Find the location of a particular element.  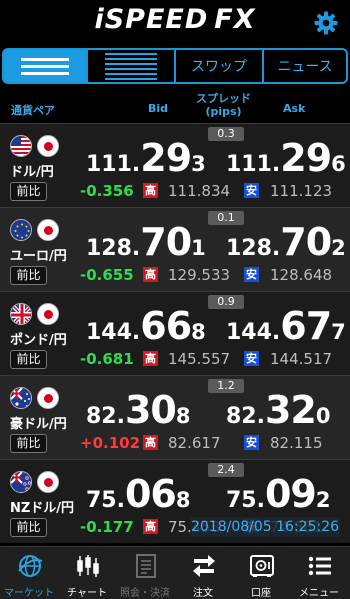

ask-price-fraction: 7 is located at coordinates (338, 332).